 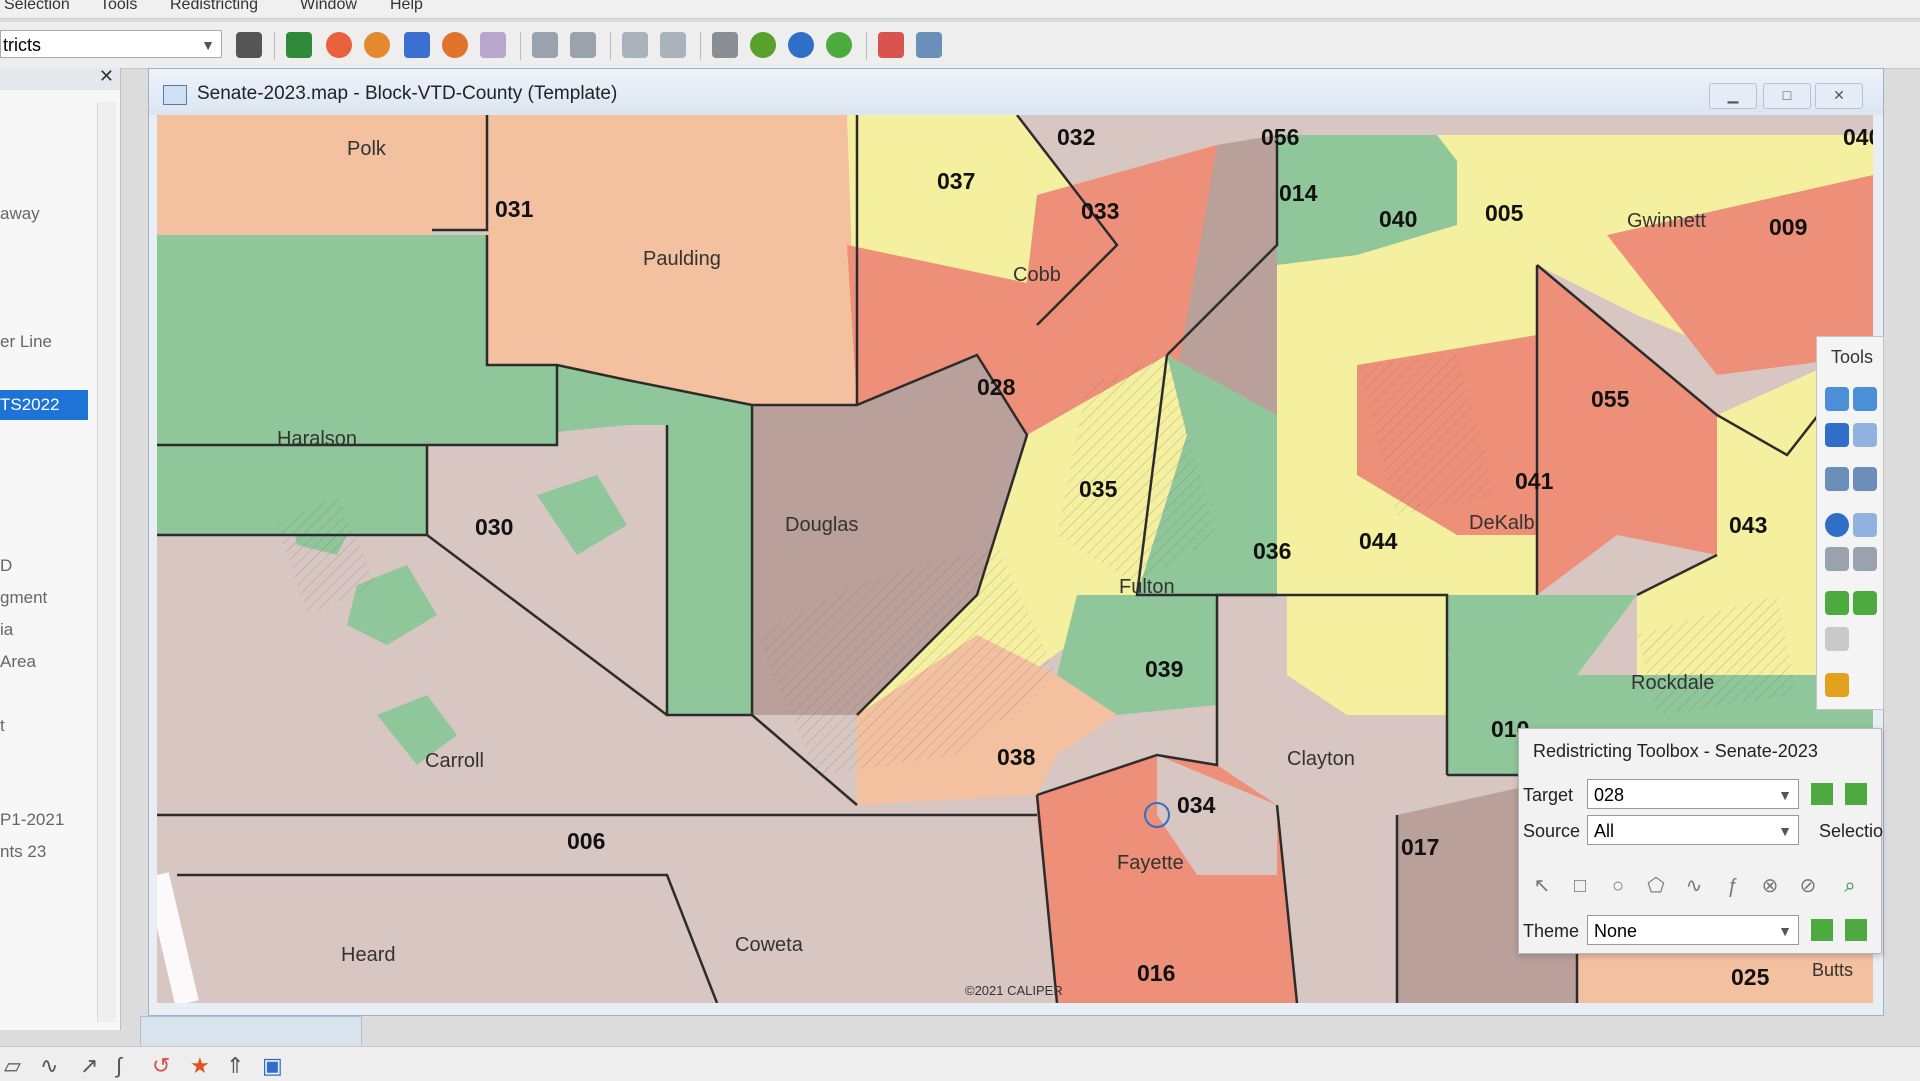 What do you see at coordinates (1837, 639) in the screenshot?
I see `select-tool-icon` at bounding box center [1837, 639].